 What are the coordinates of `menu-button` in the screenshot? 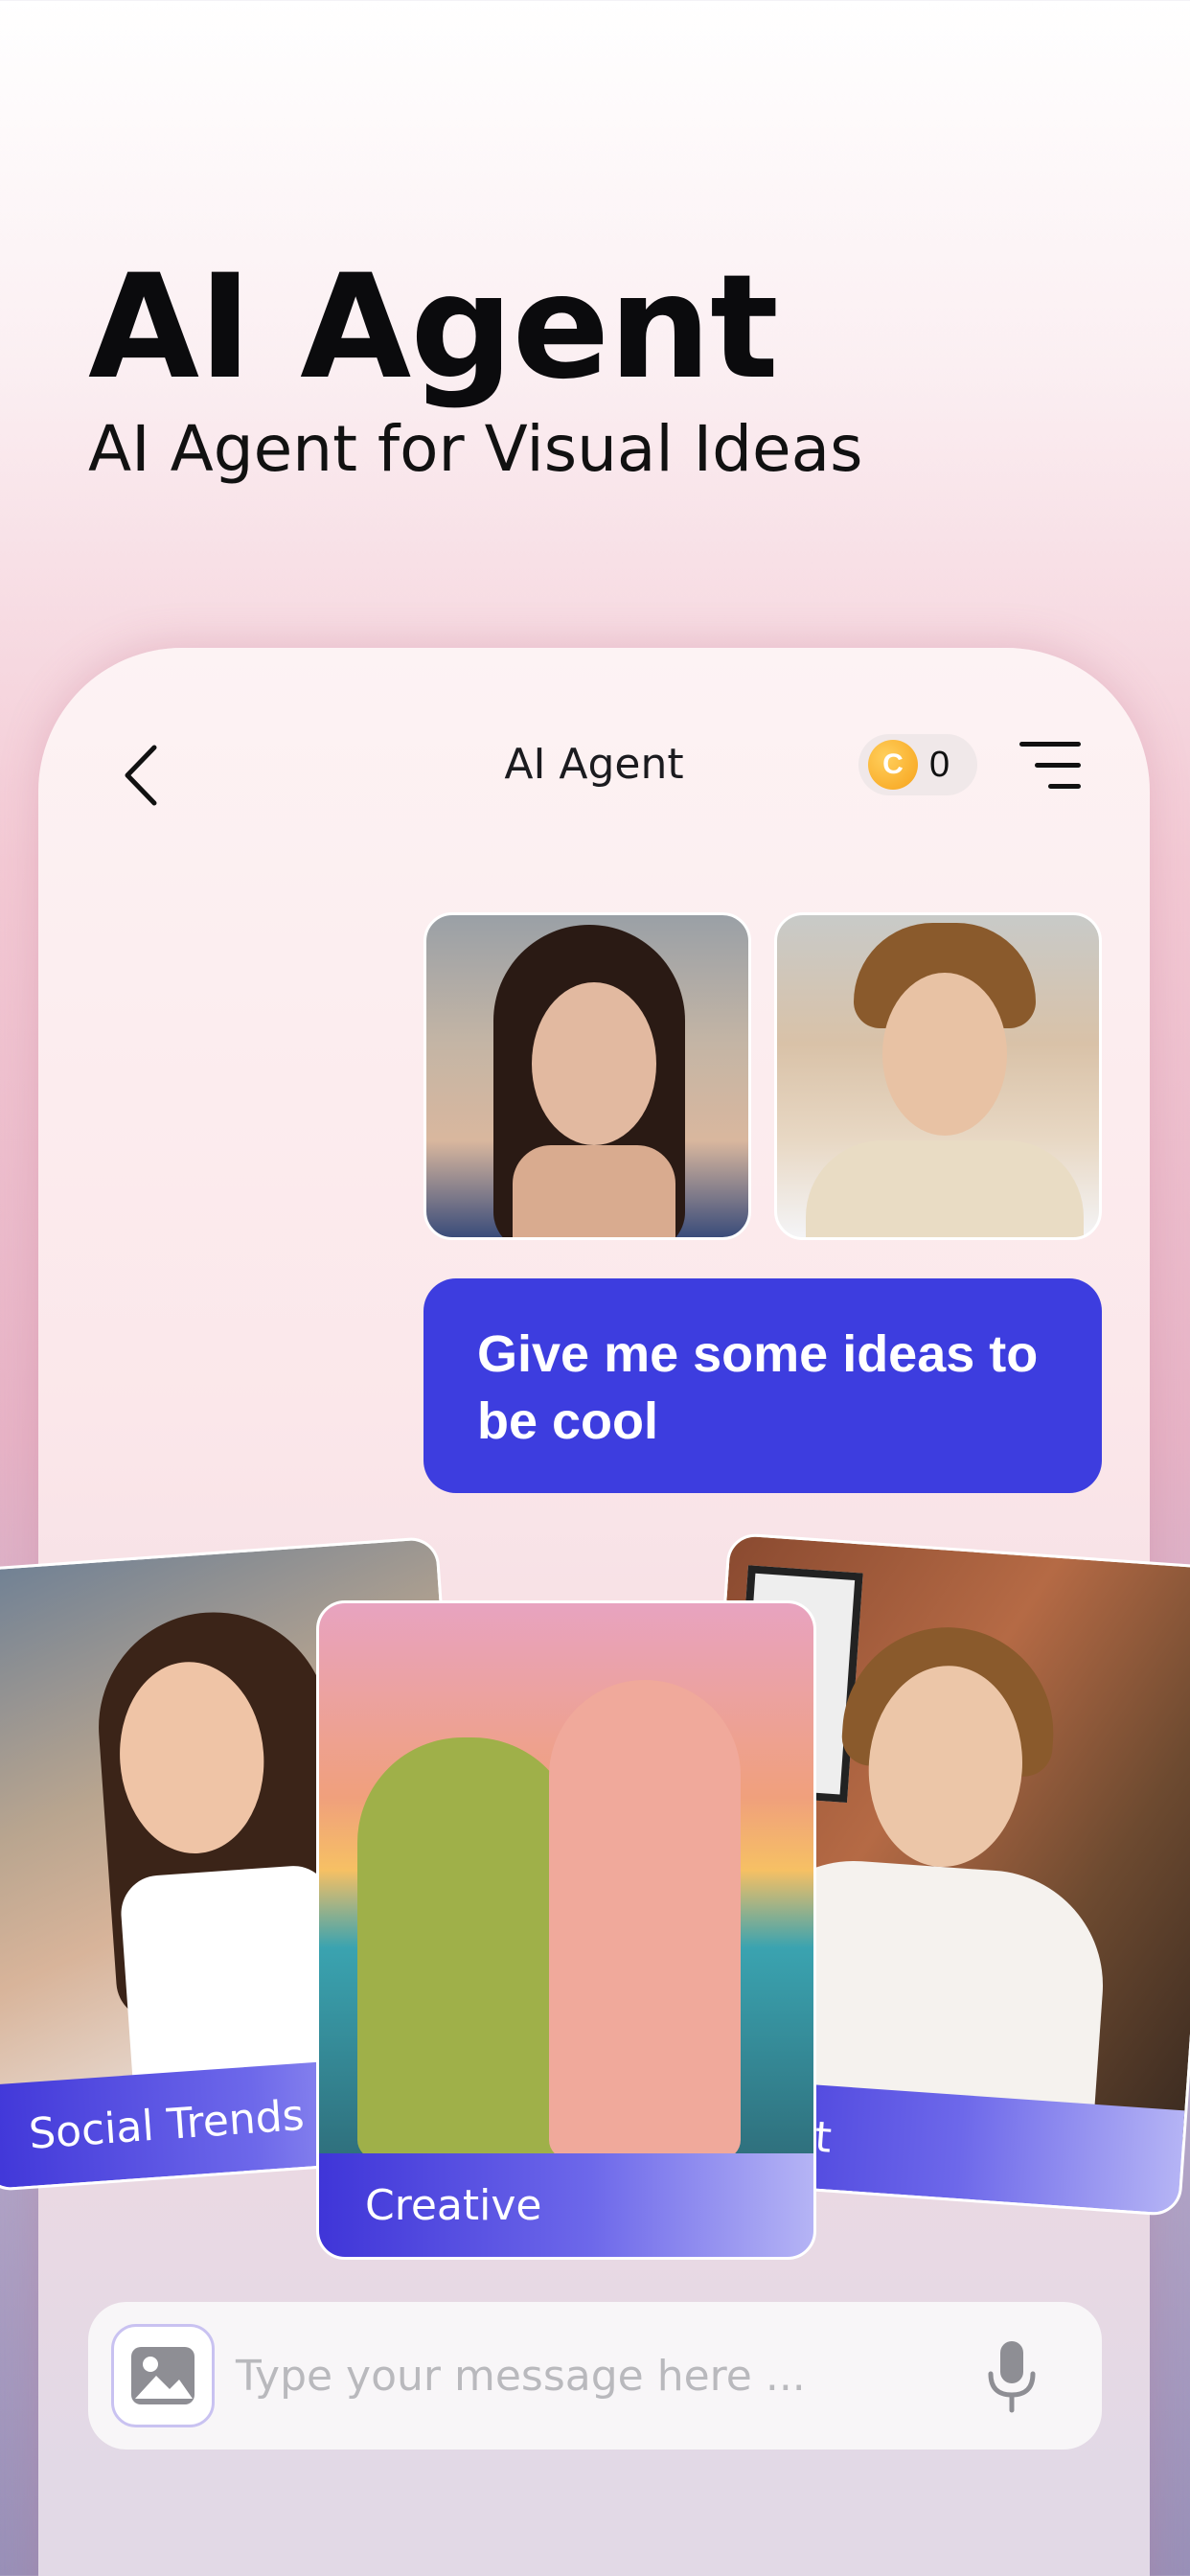 It's located at (1050, 765).